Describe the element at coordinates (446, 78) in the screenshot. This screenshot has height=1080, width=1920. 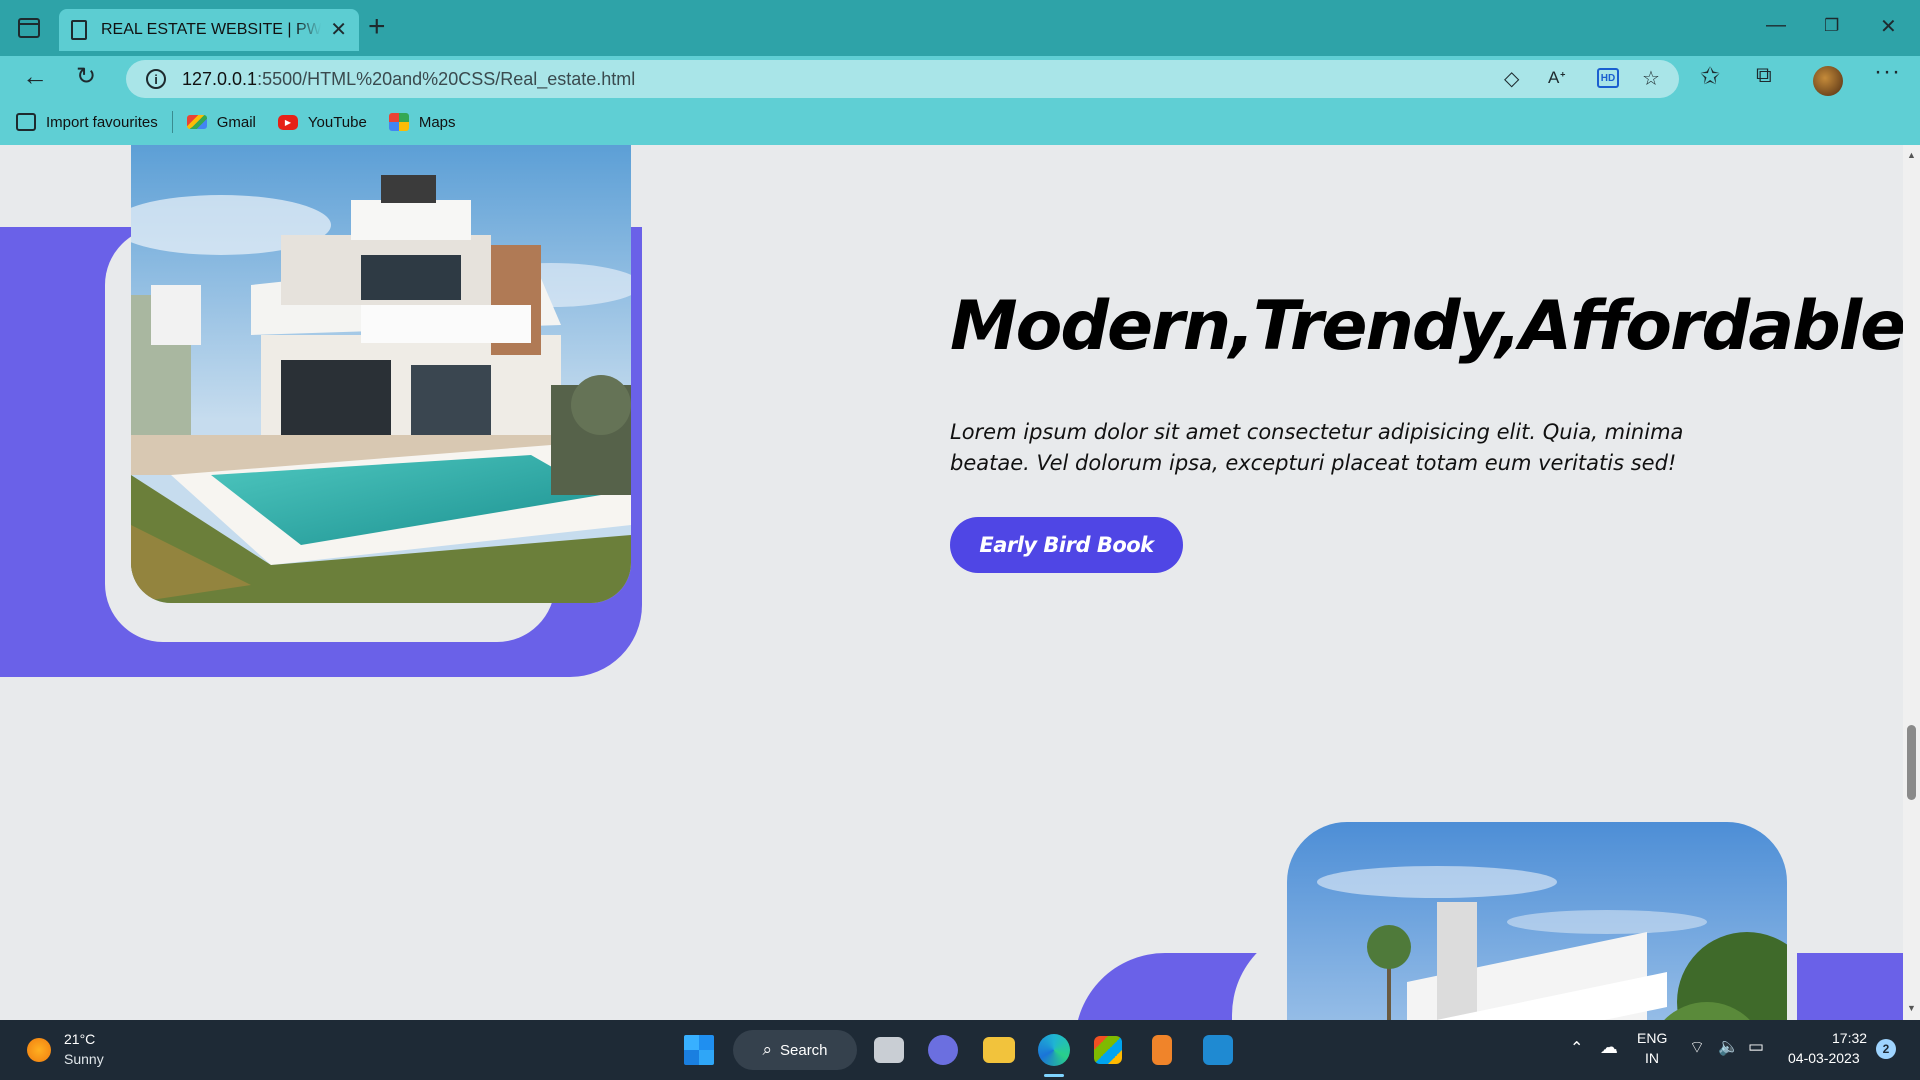
I see `url-path: :5500/HTML%20and%20CSS/Real_estate.html` at that location.